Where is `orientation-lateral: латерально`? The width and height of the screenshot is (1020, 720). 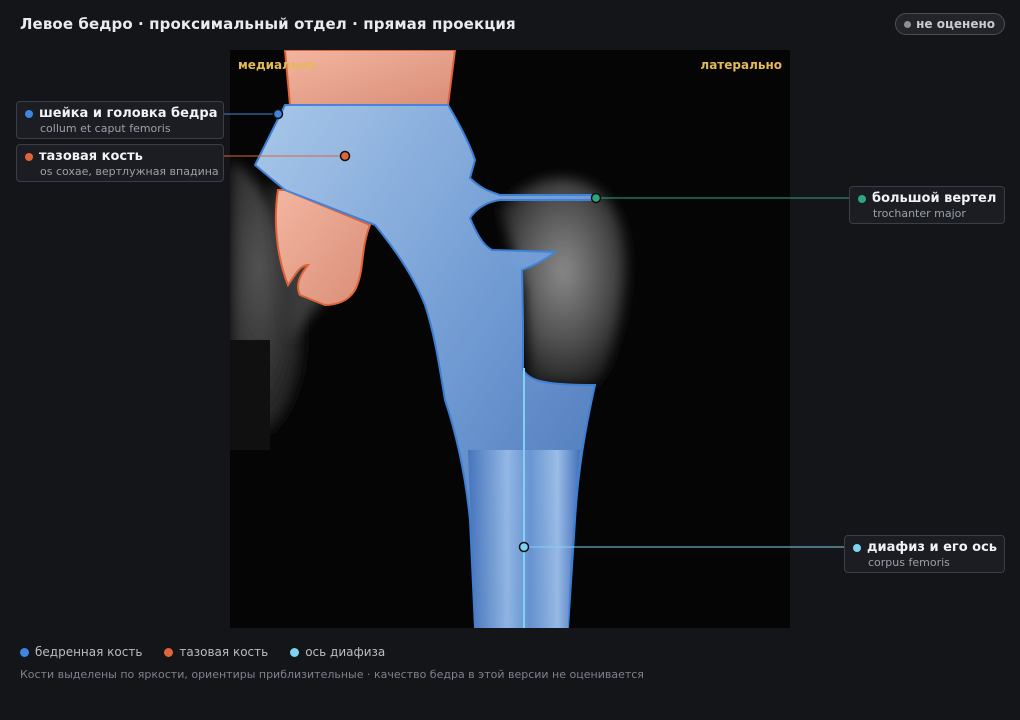
orientation-lateral: латерально is located at coordinates (741, 65).